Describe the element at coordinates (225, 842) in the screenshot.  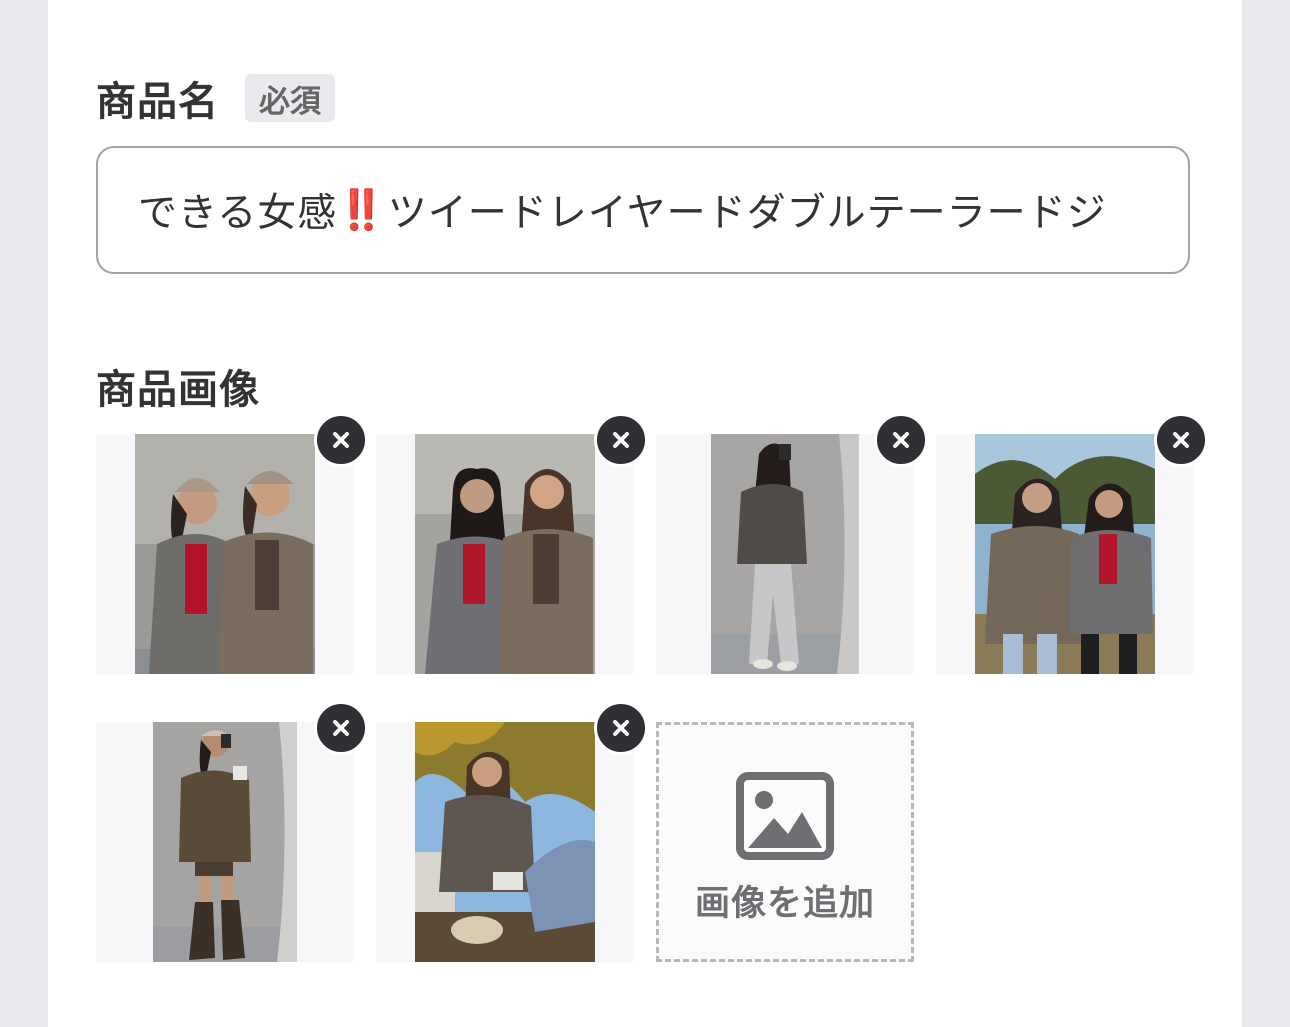
I see `photo-mirror-selfie-boots` at that location.